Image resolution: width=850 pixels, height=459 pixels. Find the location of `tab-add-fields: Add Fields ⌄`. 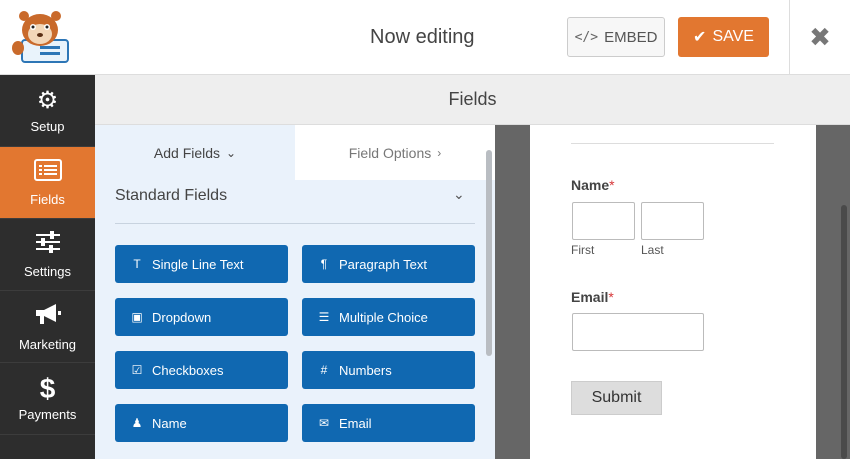

tab-add-fields: Add Fields ⌄ is located at coordinates (195, 152).